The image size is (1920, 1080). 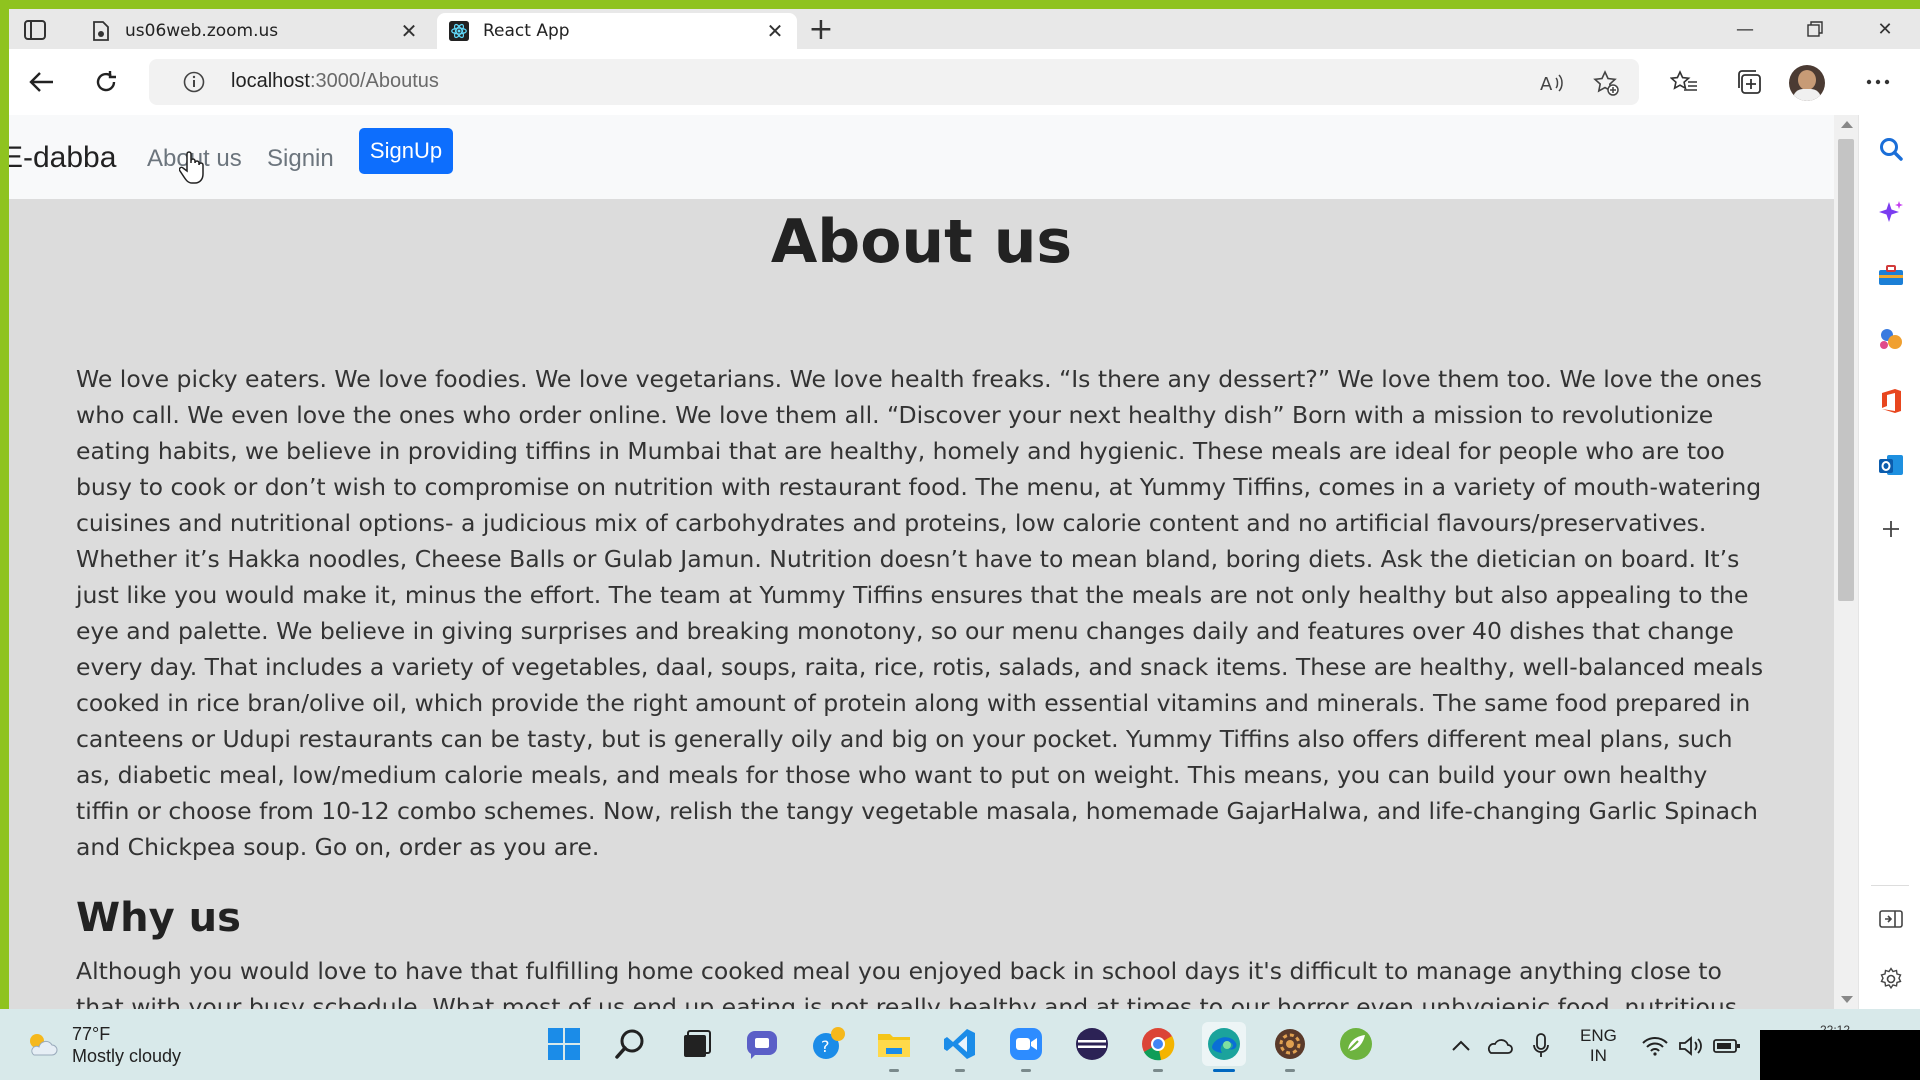 I want to click on signup-button: SignUp, so click(x=406, y=151).